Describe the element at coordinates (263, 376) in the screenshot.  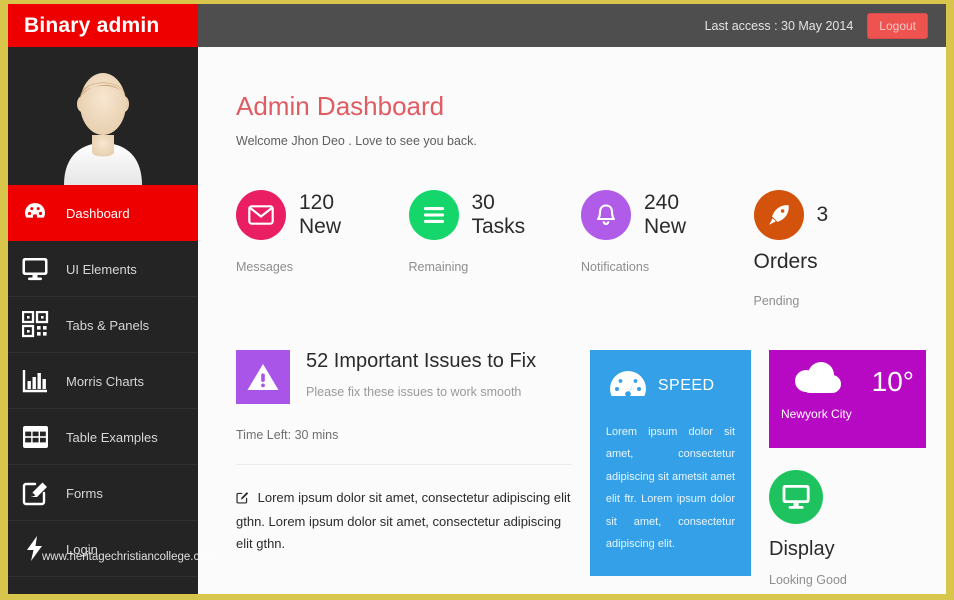
I see `warning-triangle-icon` at that location.